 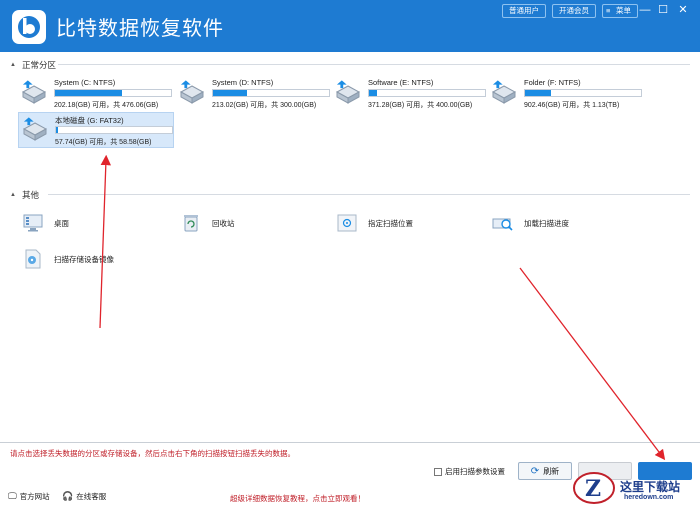 I want to click on refresh-icon: ⟳, so click(x=535, y=471).